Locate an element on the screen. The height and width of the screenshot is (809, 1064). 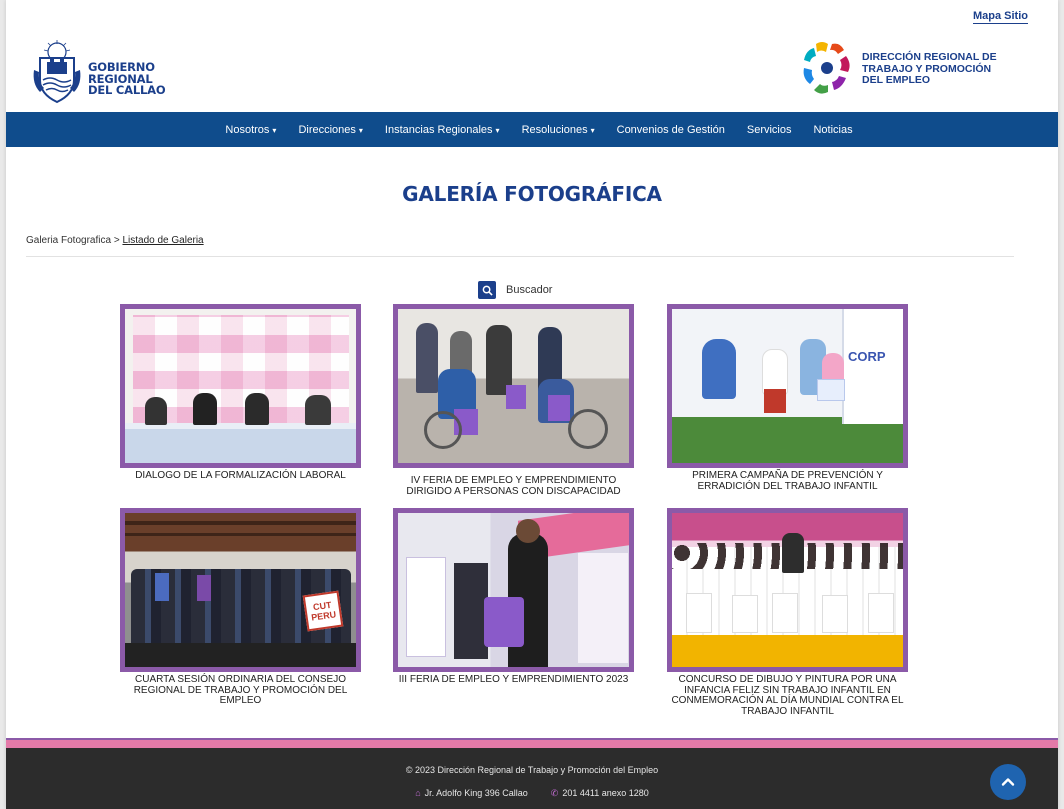
address: Jr. Adolfo King 396 Callao is located at coordinates (476, 793).